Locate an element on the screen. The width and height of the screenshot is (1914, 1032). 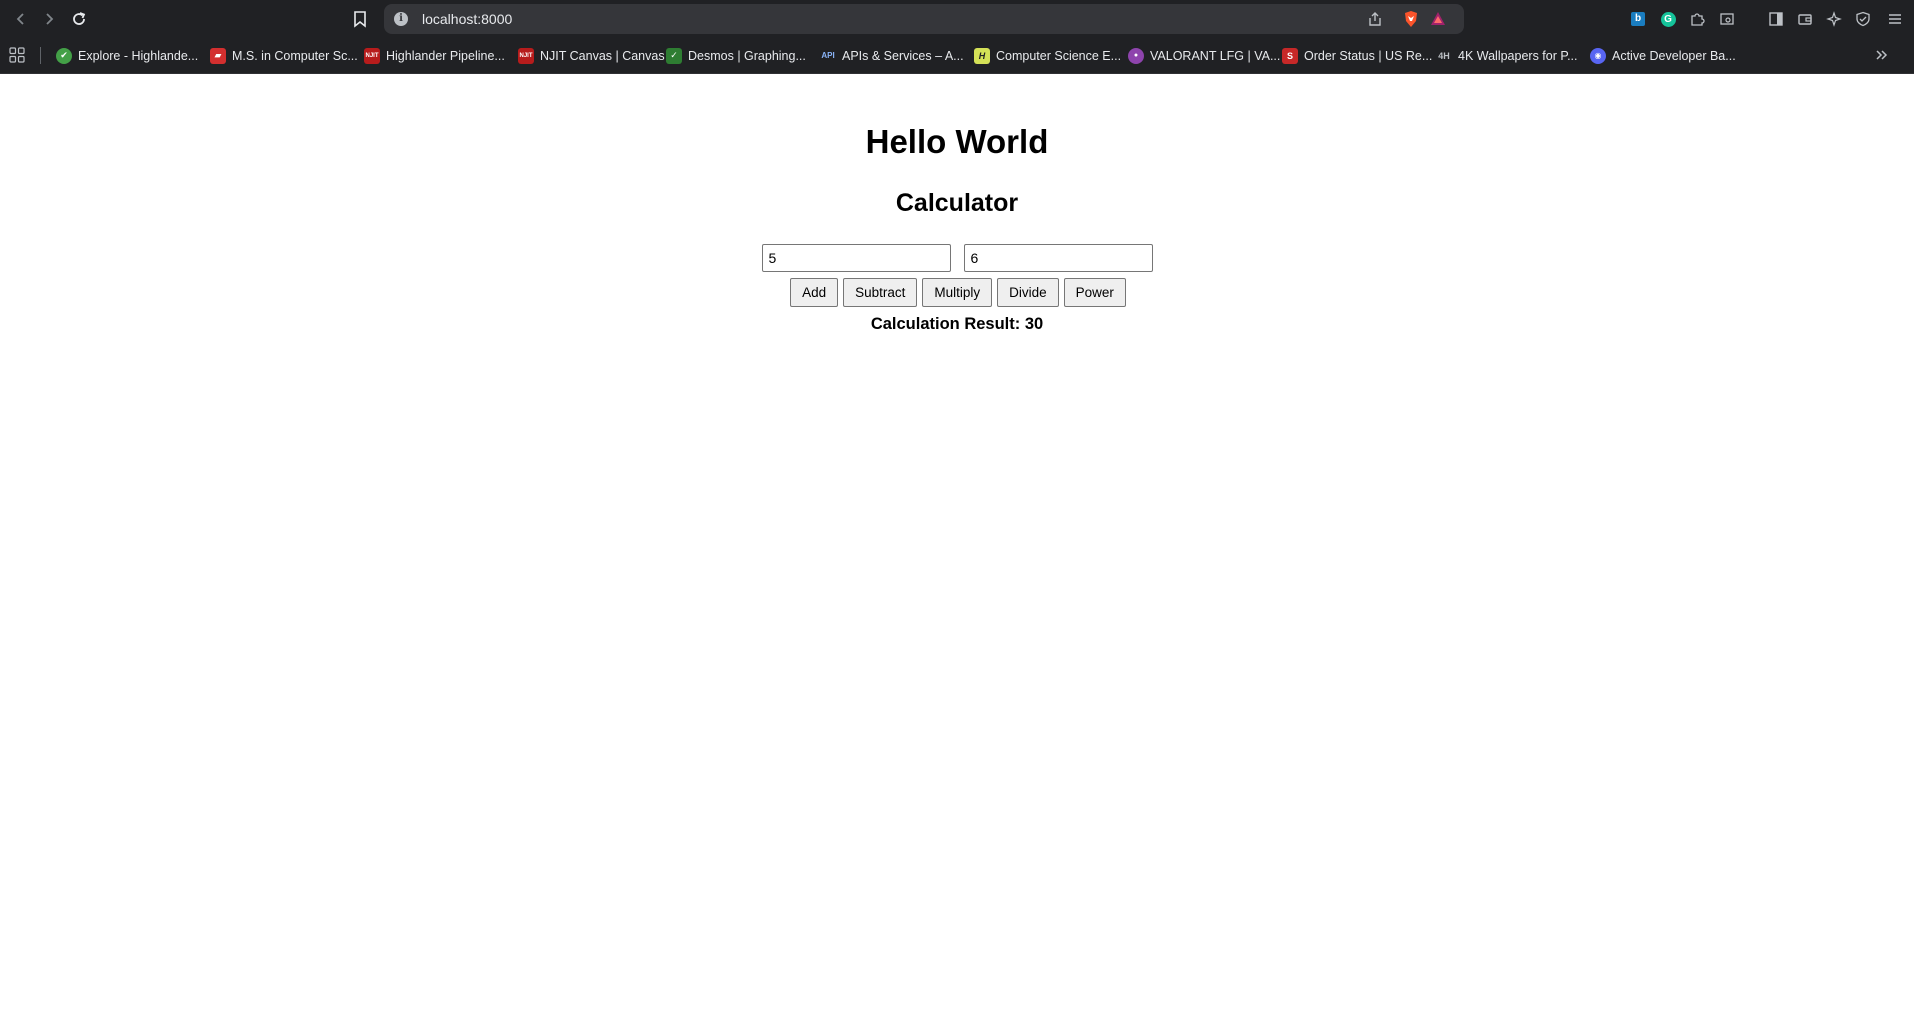
bookmark-njit-canvas: NJIT NJIT Canvas | Canvas is located at coordinates (591, 55).